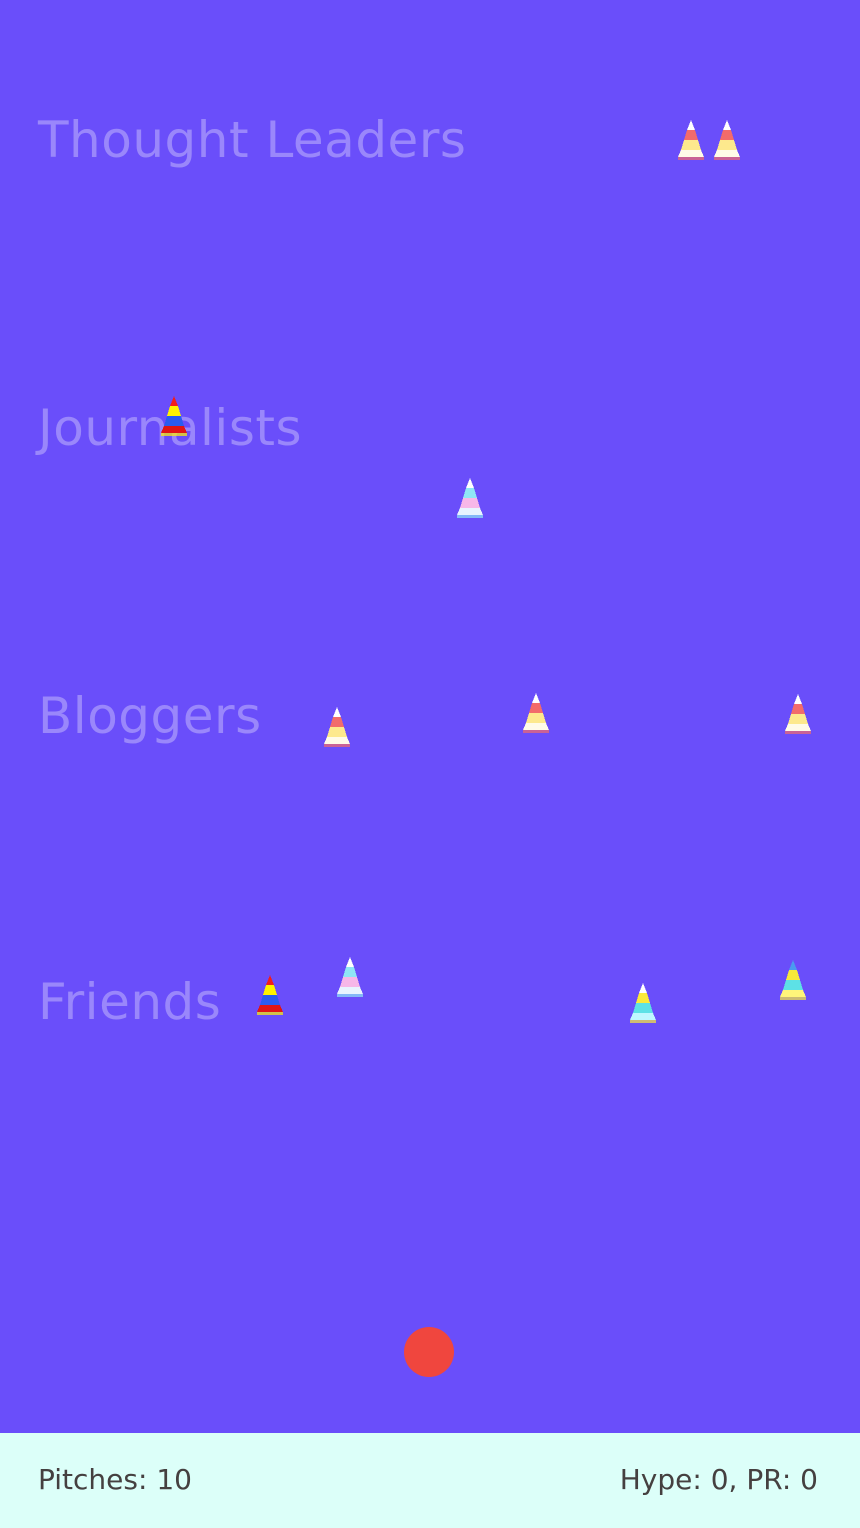 This screenshot has height=1528, width=860. What do you see at coordinates (150, 716) in the screenshot?
I see `row-label-bloggers: Bloggers` at bounding box center [150, 716].